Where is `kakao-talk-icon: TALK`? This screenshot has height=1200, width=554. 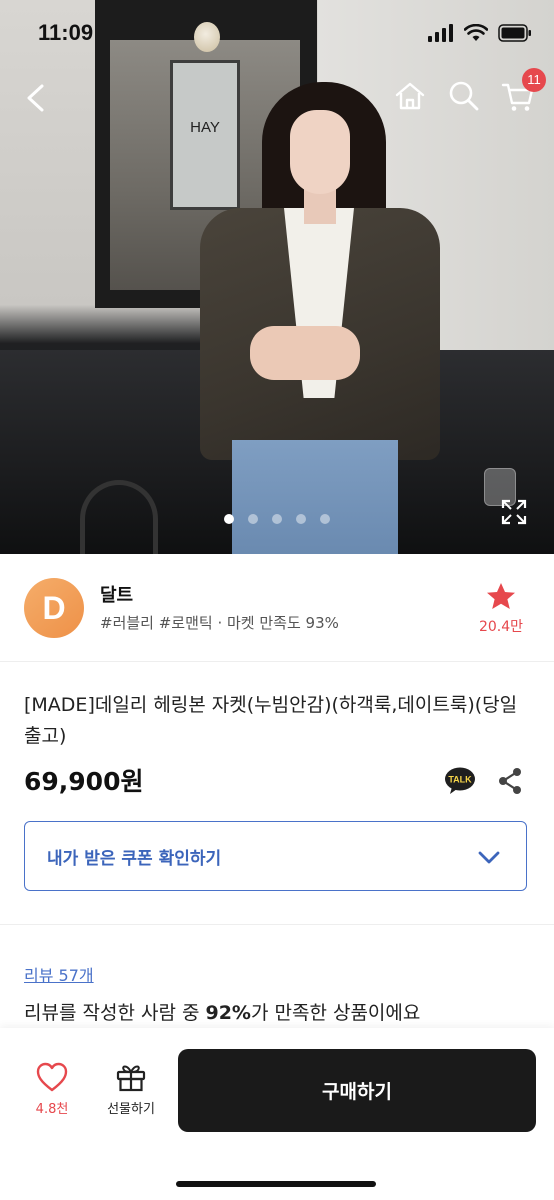
kakao-talk-icon: TALK is located at coordinates (460, 780).